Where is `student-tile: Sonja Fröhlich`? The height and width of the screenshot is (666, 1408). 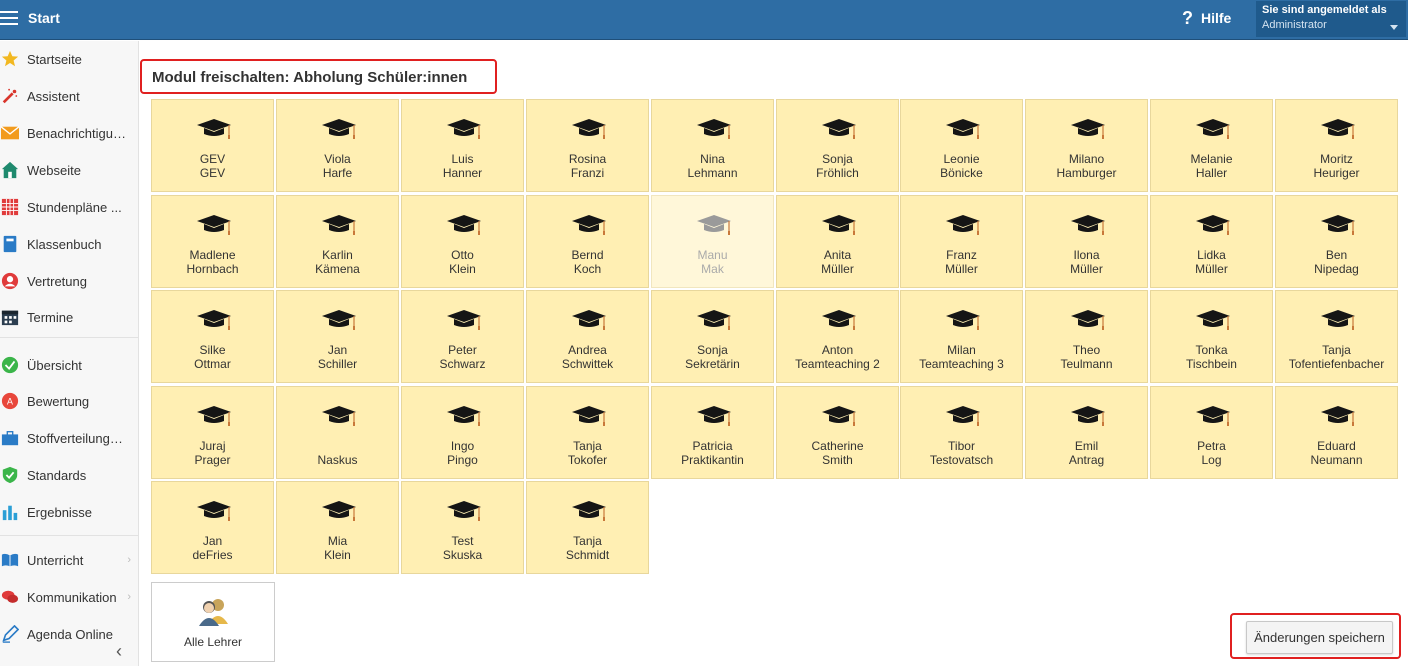 student-tile: Sonja Fröhlich is located at coordinates (837, 145).